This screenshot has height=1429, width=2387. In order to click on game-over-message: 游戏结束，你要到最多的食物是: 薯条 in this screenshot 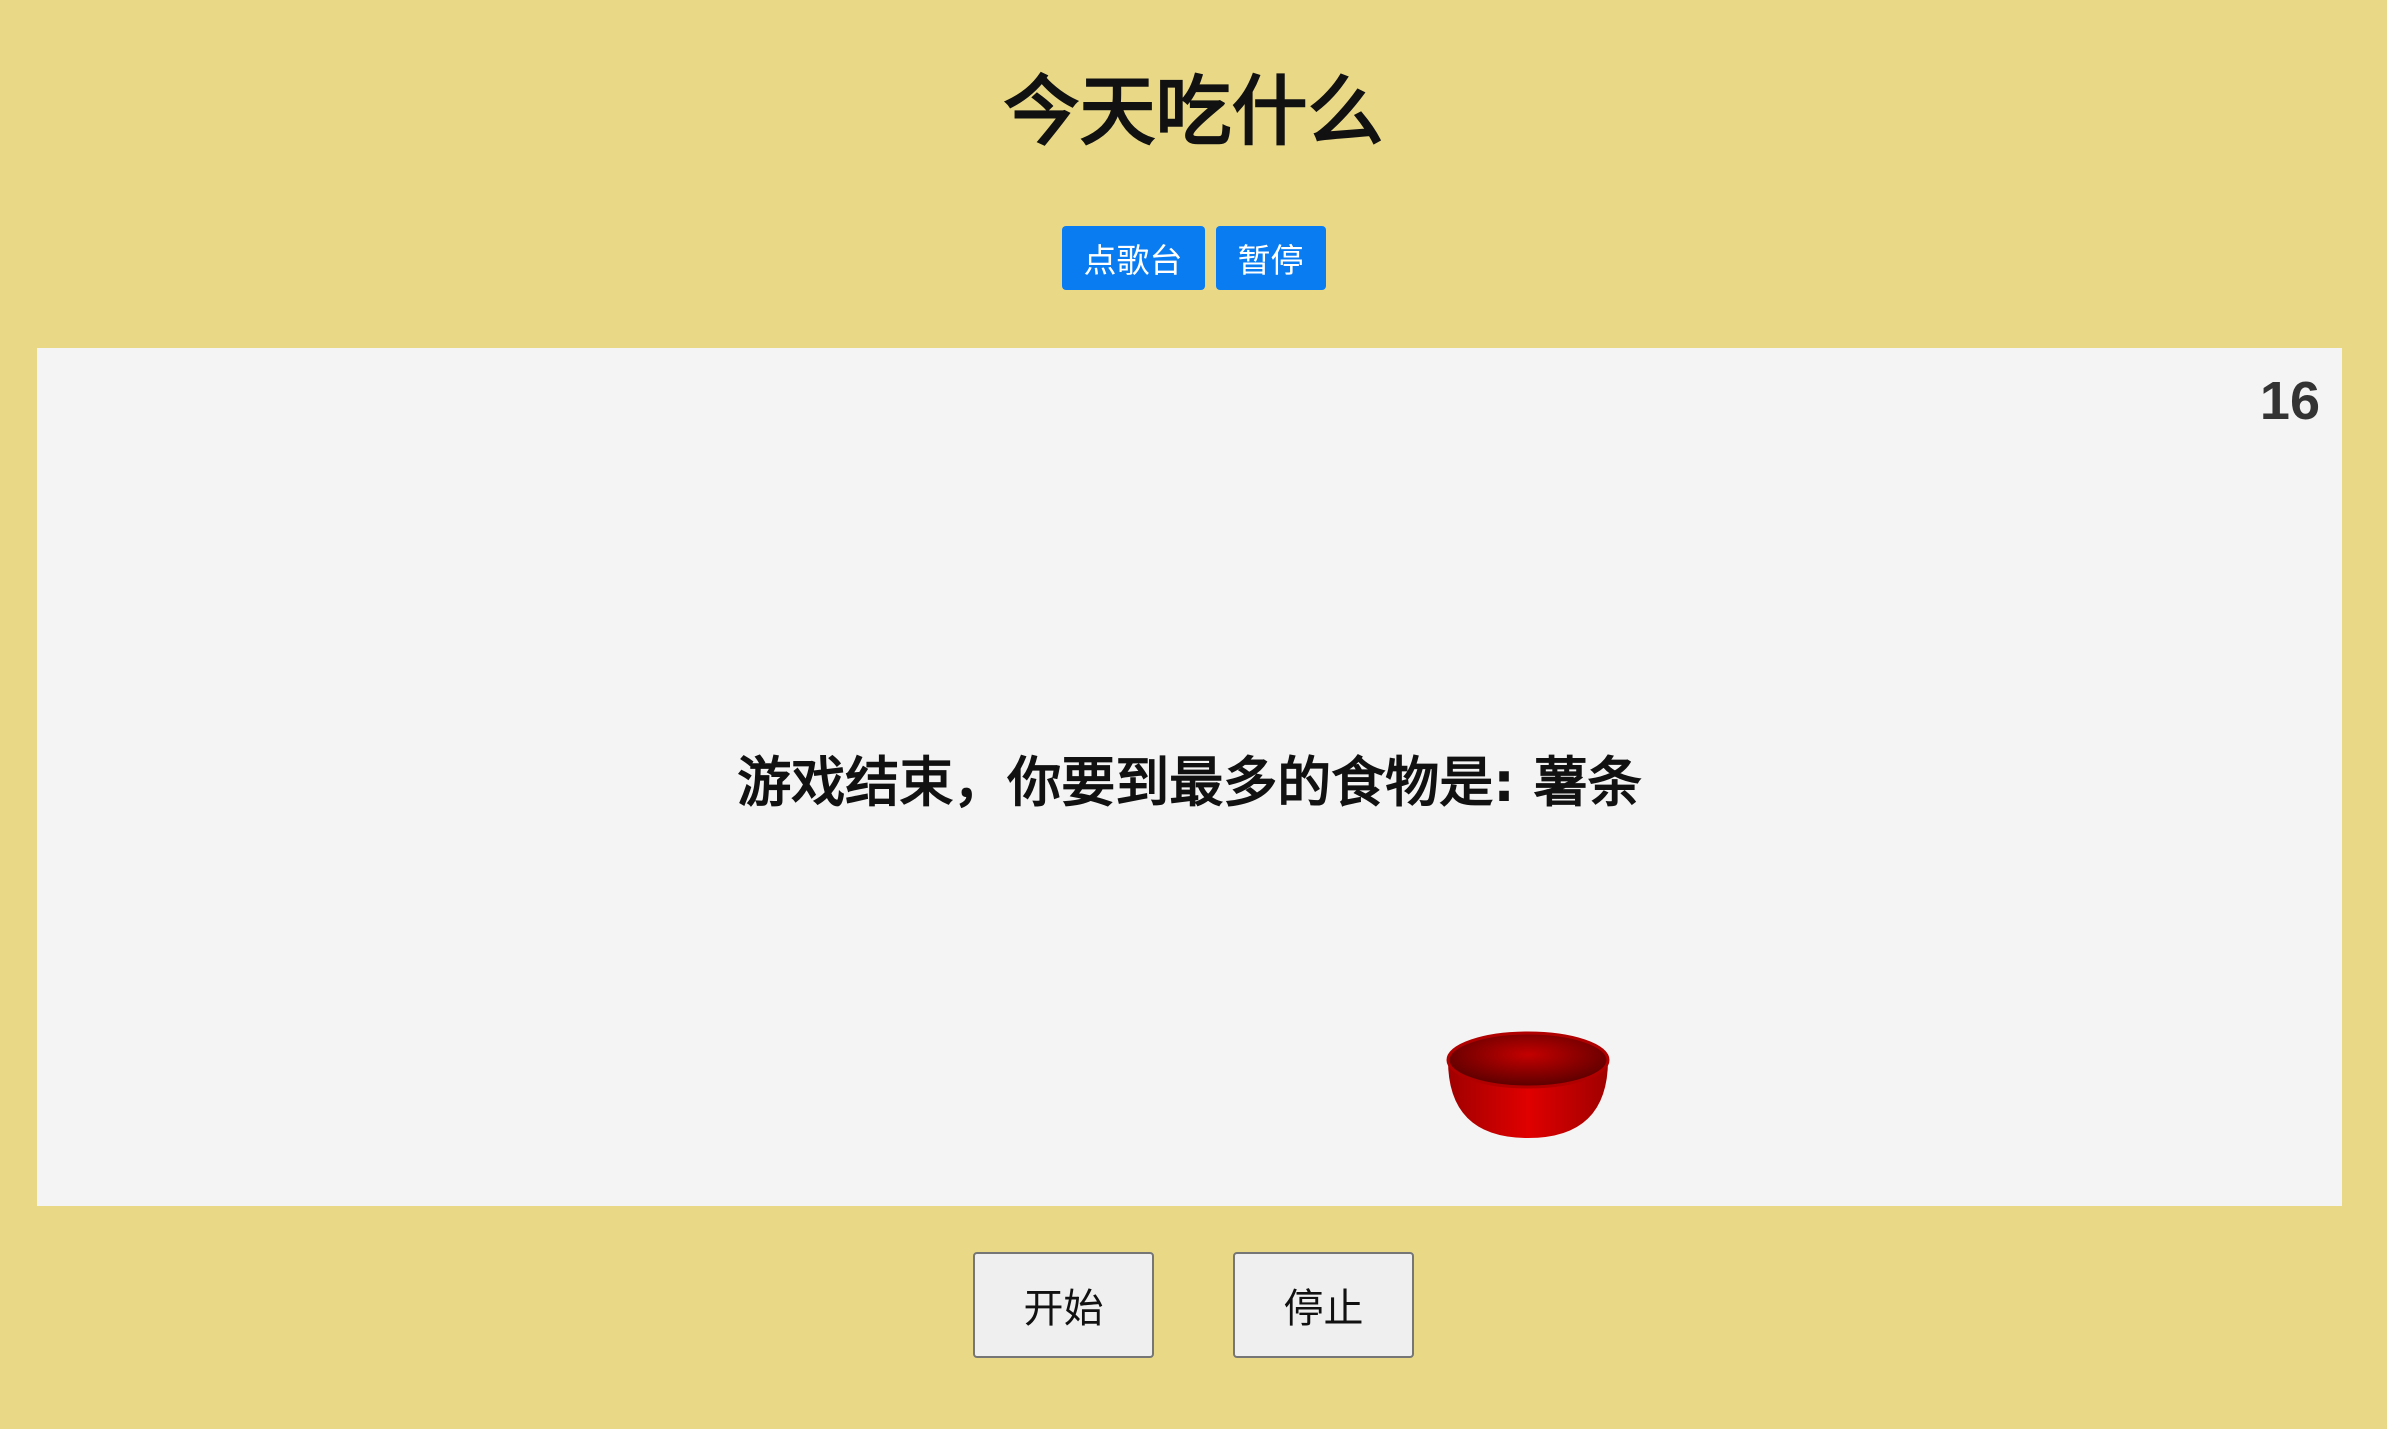, I will do `click(1189, 782)`.